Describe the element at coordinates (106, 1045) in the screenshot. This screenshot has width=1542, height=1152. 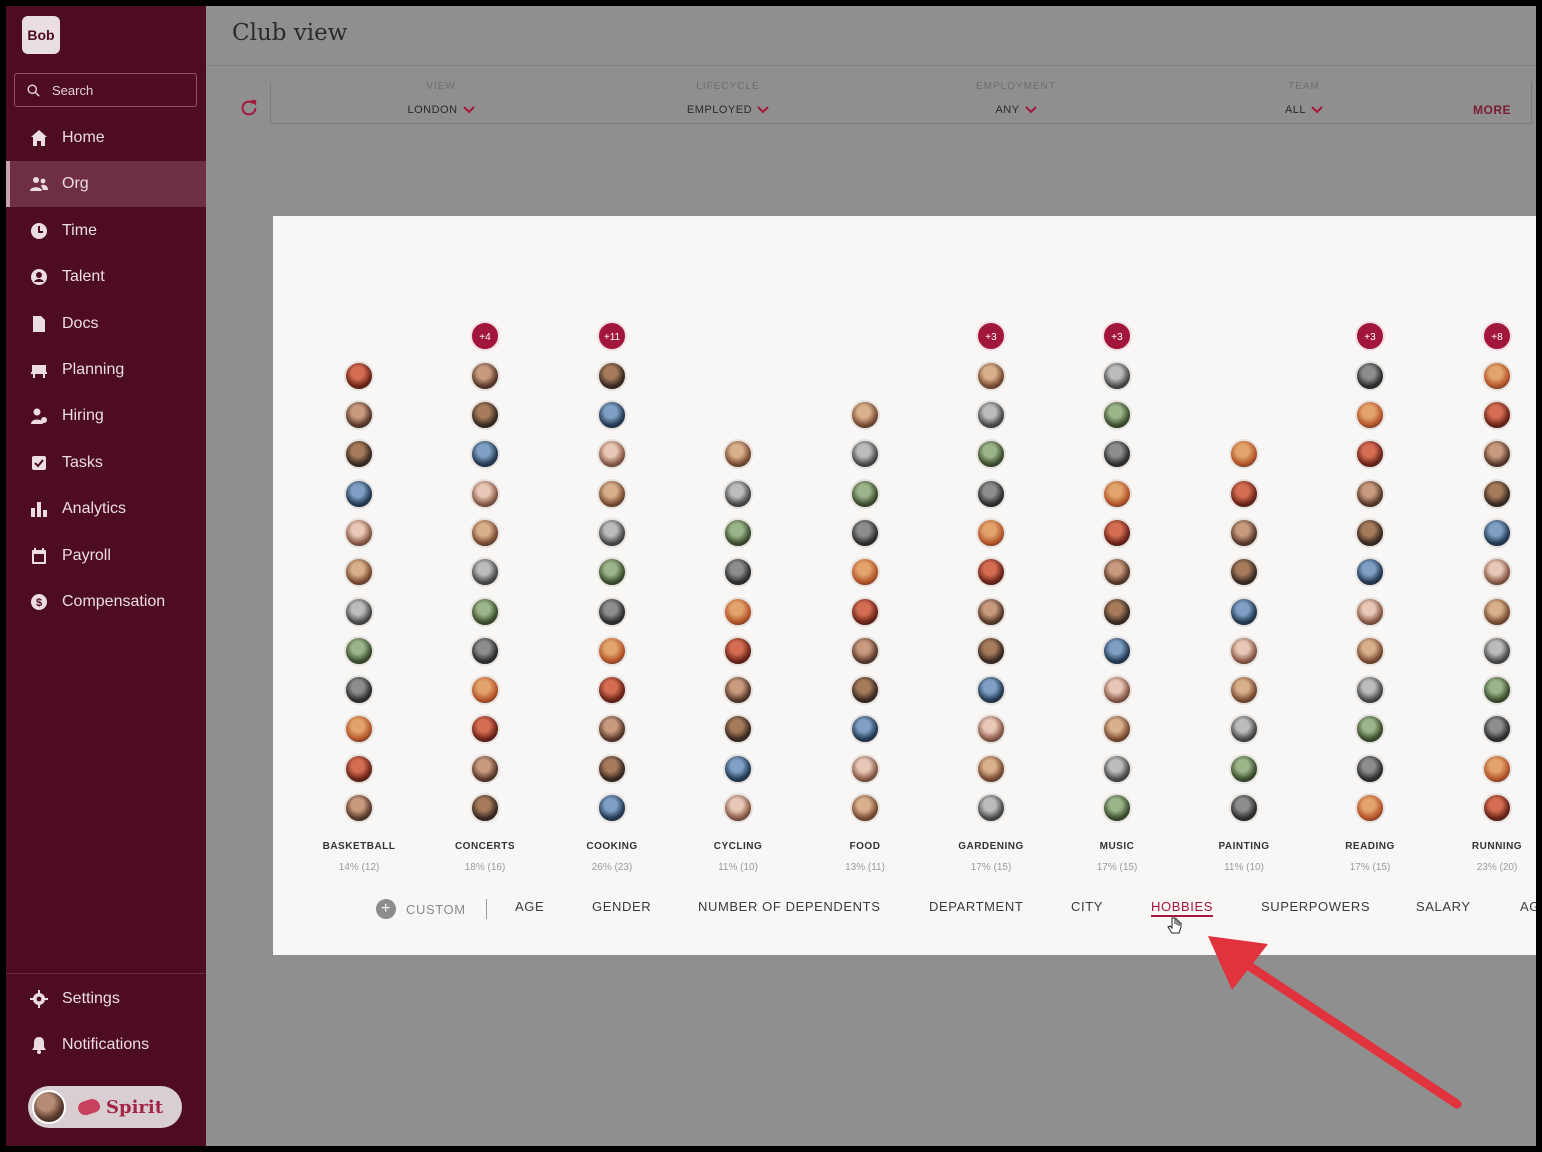
I see `sidebar-item-notifications: Notifications` at that location.